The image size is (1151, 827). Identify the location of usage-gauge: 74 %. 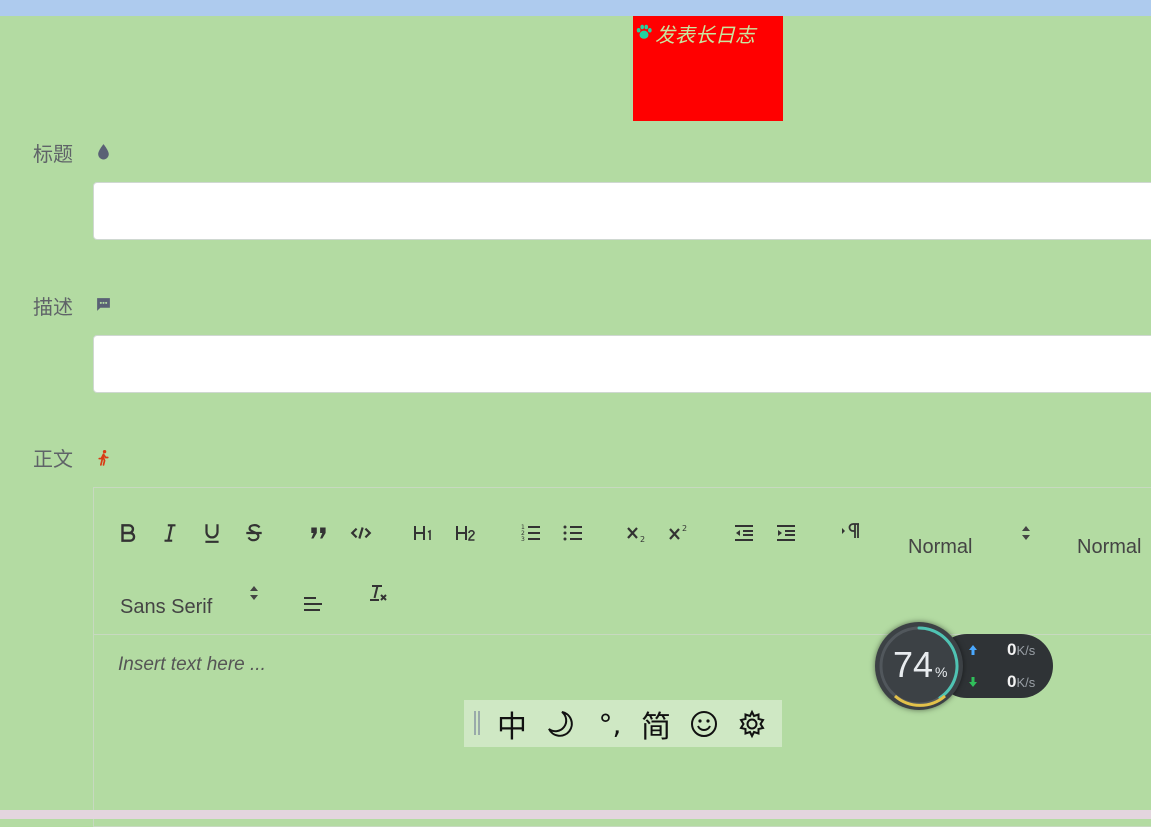
(919, 666).